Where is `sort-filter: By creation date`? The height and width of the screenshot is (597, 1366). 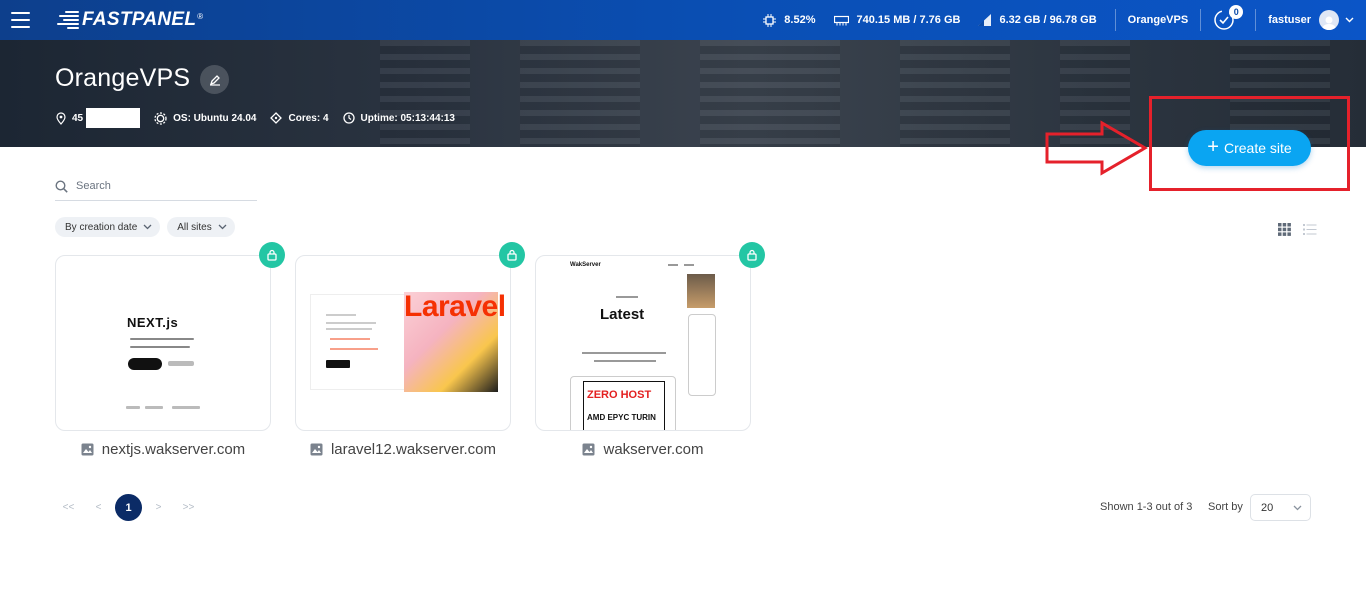 sort-filter: By creation date is located at coordinates (108, 227).